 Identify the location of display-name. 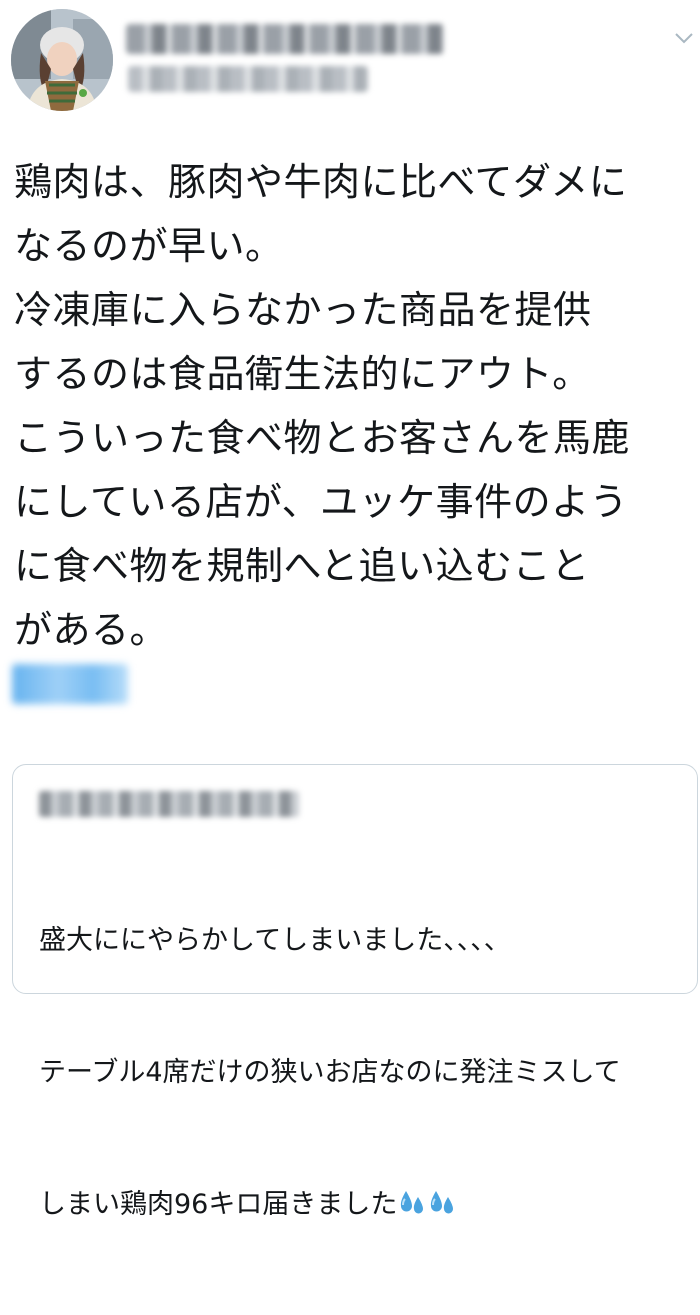
(285, 39).